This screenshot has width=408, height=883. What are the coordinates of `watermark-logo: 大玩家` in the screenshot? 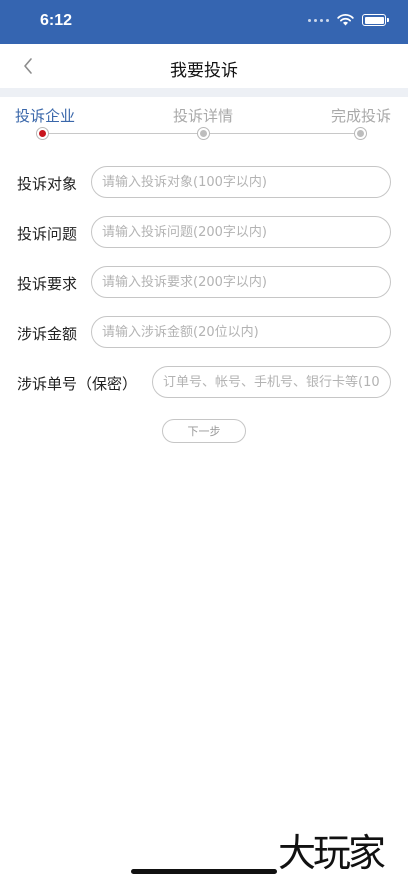 It's located at (332, 853).